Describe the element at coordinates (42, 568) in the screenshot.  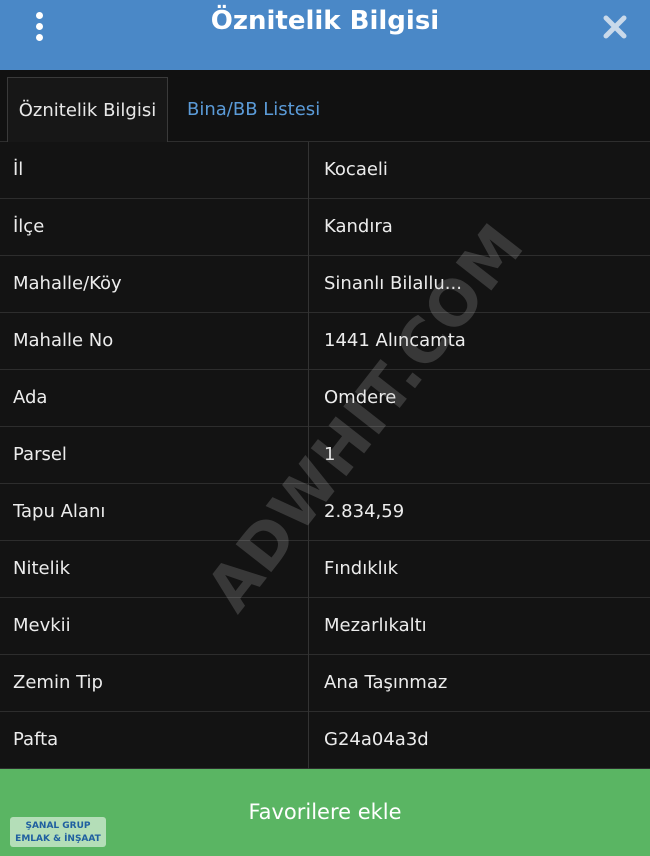
I see `row-label: Nitelik` at that location.